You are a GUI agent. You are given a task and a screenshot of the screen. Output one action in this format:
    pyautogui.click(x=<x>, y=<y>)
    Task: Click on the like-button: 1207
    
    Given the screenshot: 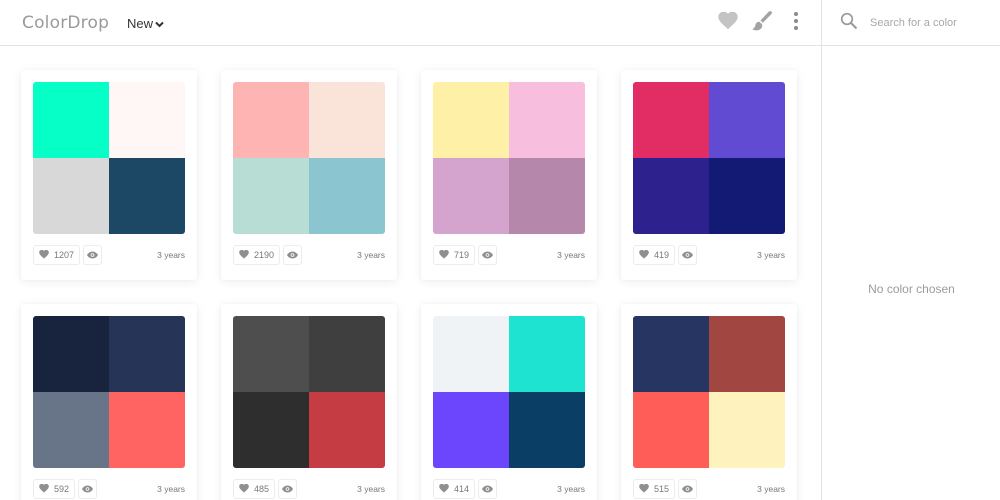 What is the action you would take?
    pyautogui.click(x=57, y=255)
    